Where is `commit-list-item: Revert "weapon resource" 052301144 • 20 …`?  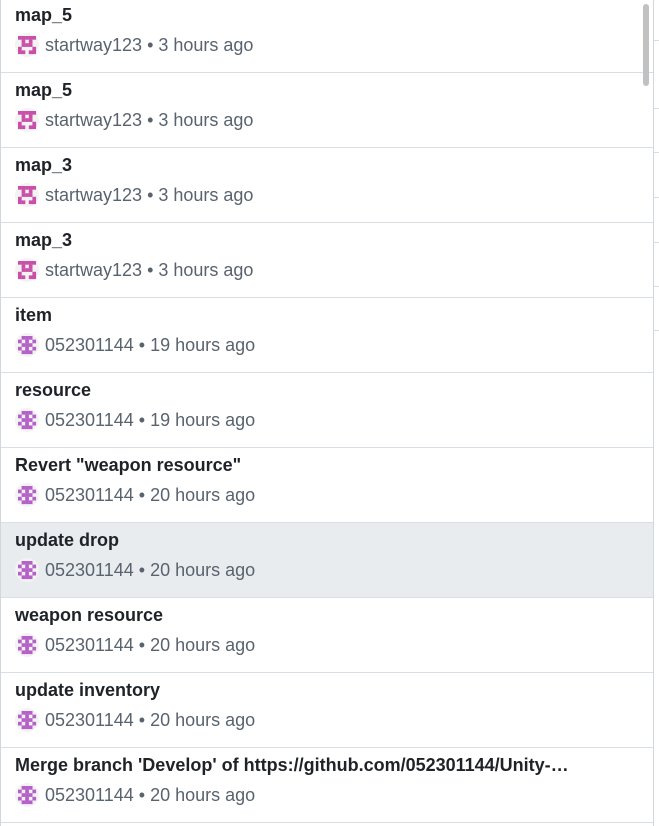 commit-list-item: Revert "weapon resource" 052301144 • 20 … is located at coordinates (327, 485).